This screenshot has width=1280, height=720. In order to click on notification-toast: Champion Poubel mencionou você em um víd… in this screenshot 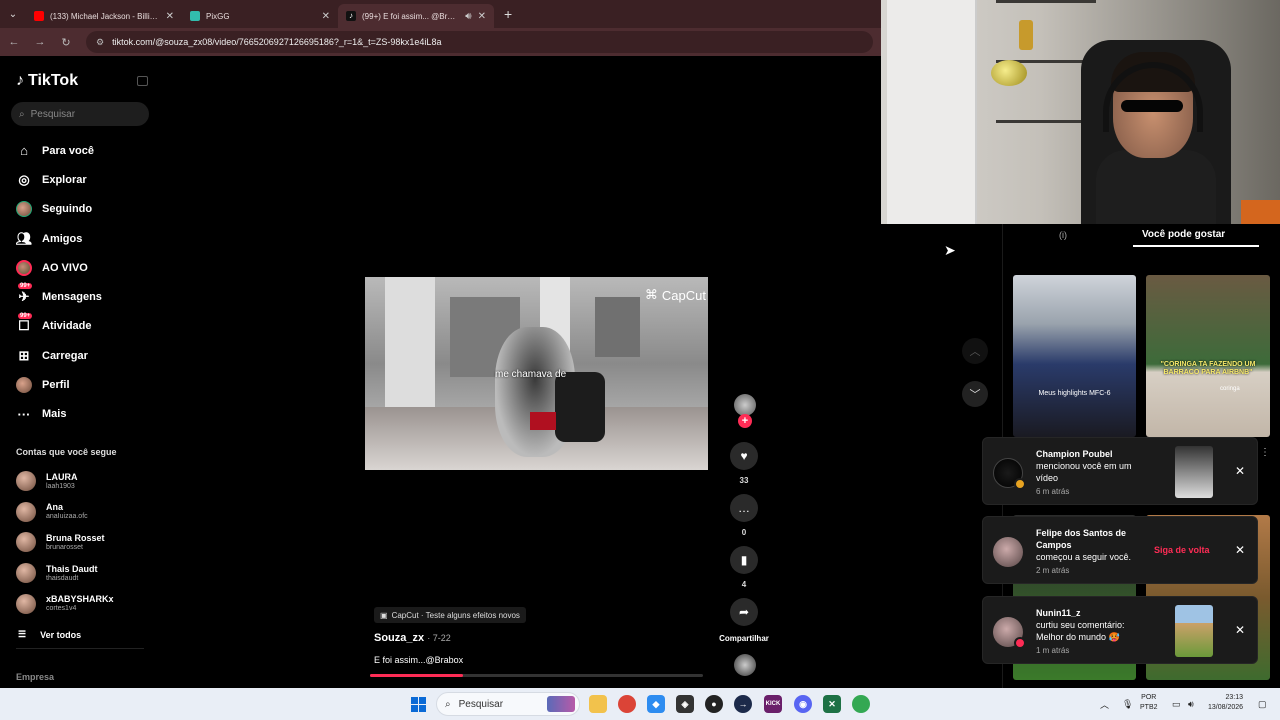, I will do `click(1120, 471)`.